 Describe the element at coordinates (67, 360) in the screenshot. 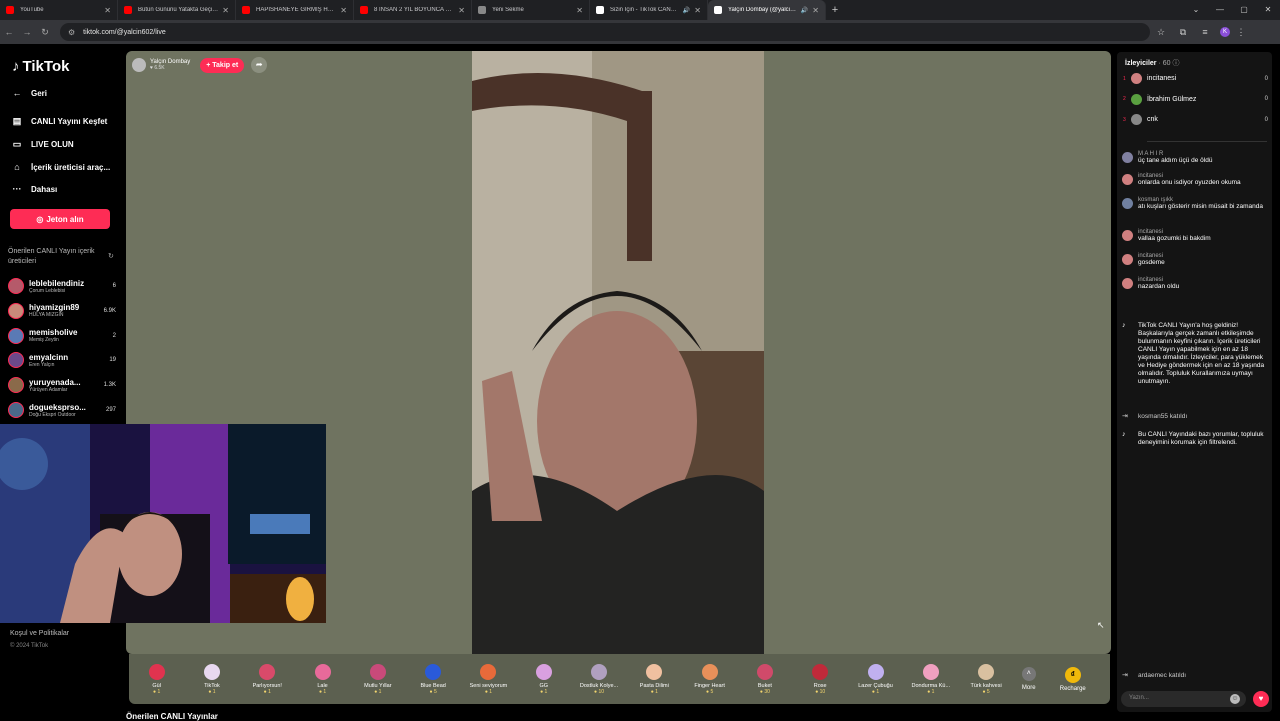

I see `creator-names: emyalcinn Eren Yalçın` at that location.